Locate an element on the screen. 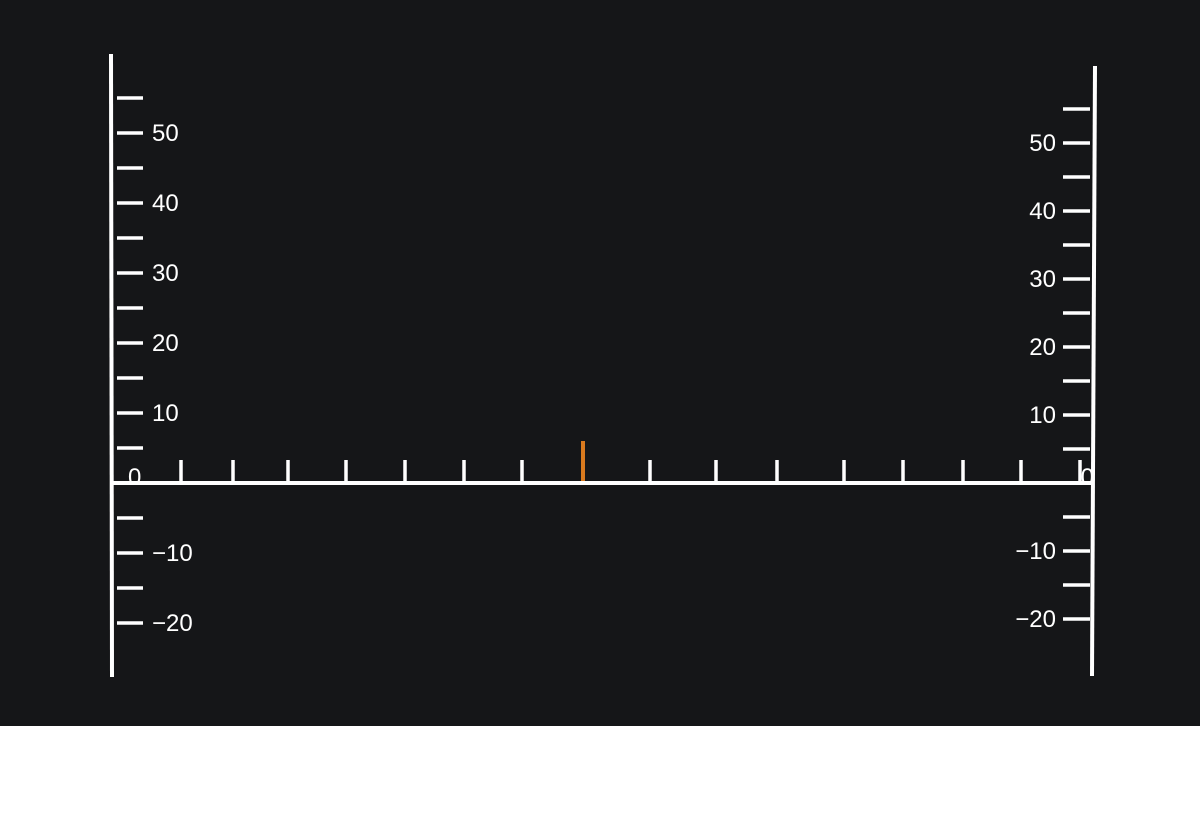 The width and height of the screenshot is (1200, 823). right-scale-label: 50 is located at coordinates (1042, 143).